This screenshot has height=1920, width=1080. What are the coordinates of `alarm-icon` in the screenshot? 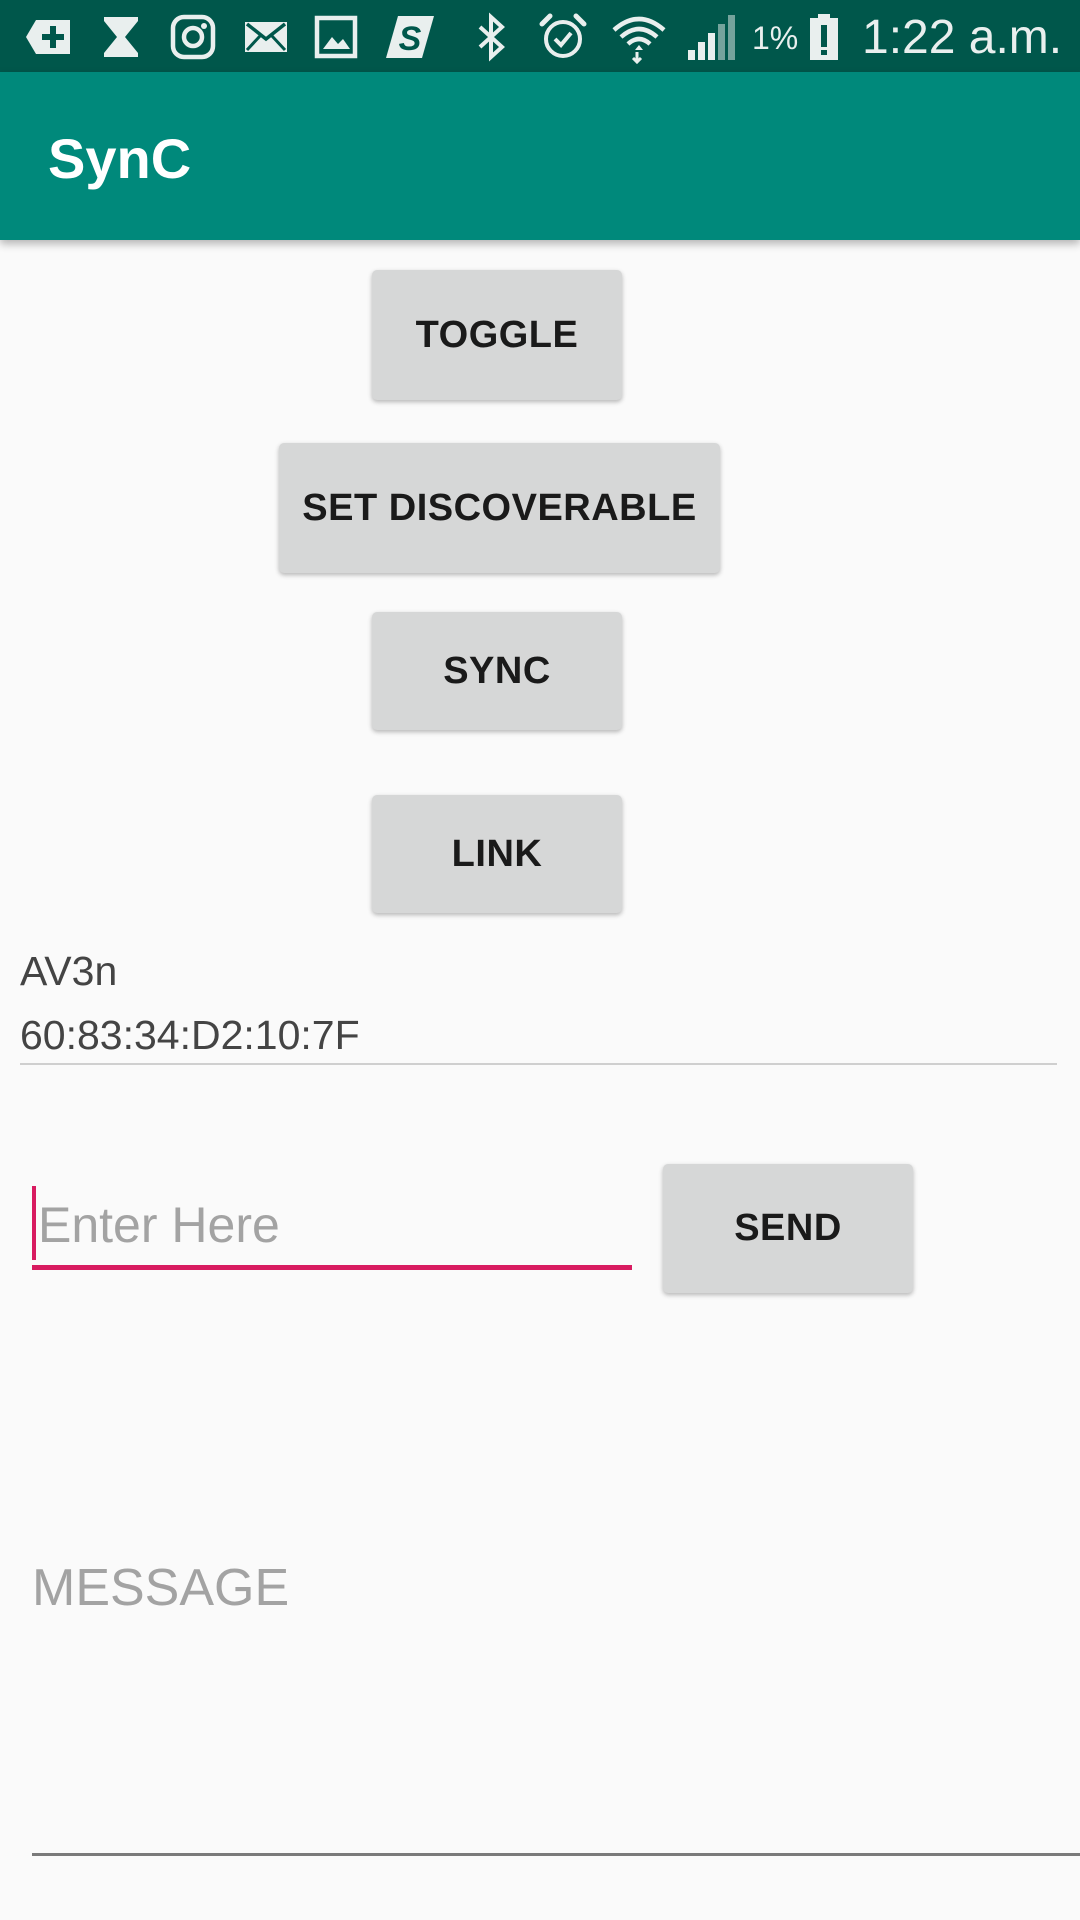 It's located at (563, 37).